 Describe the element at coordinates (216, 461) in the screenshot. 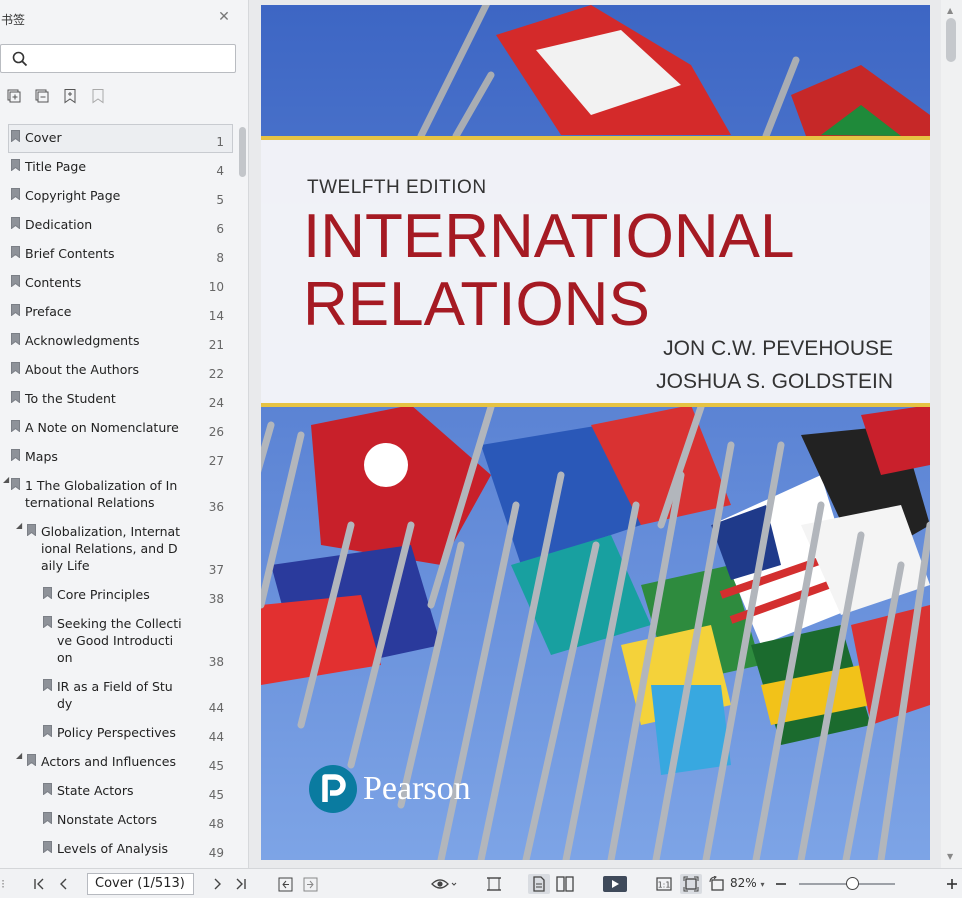

I see `bookmark-page-number: 27` at that location.